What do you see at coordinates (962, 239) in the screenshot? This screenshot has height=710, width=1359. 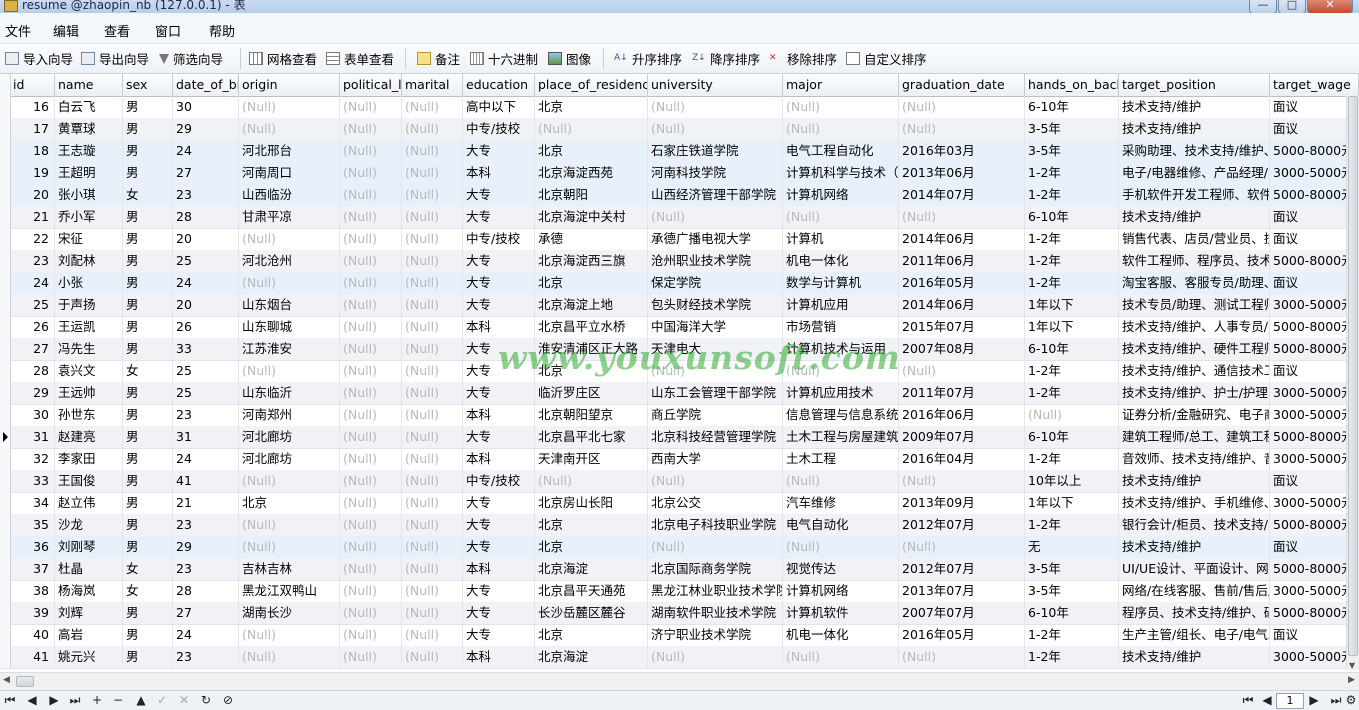 I see `cell-graduation-date: 2014年06月` at bounding box center [962, 239].